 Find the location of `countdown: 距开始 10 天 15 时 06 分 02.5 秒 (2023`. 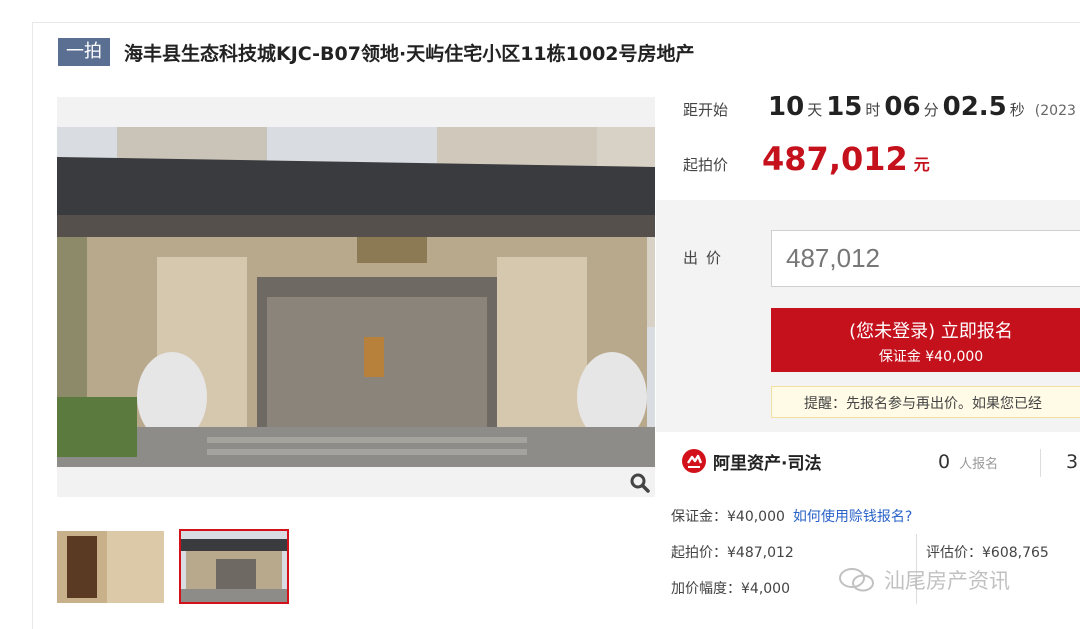

countdown: 距开始 10 天 15 时 06 分 02.5 秒 (2023 is located at coordinates (879, 107).